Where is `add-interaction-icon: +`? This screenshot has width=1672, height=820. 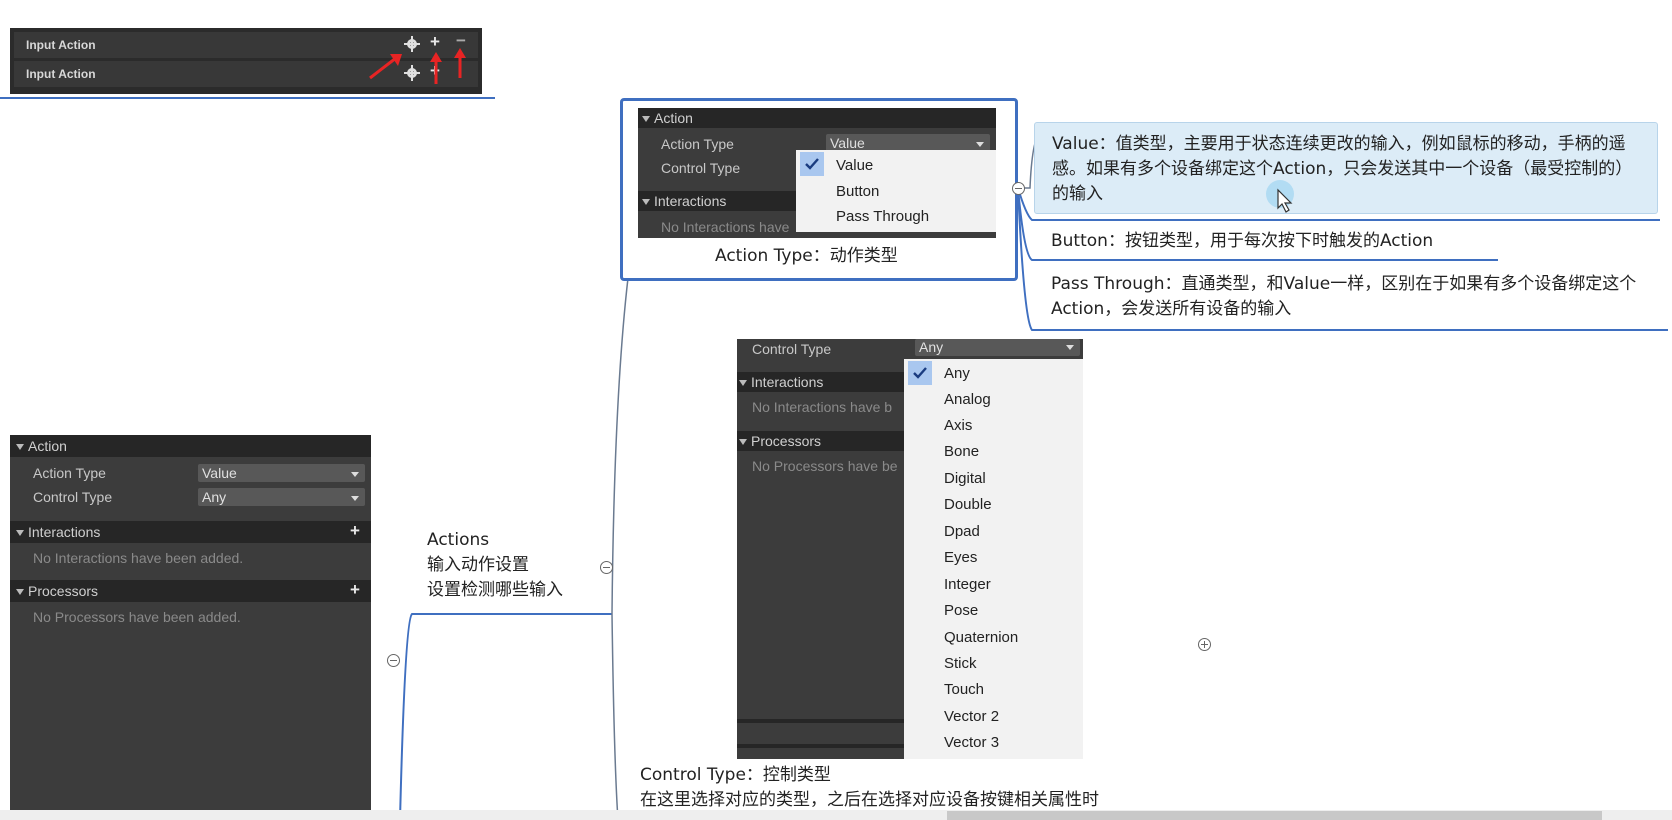 add-interaction-icon: + is located at coordinates (355, 531).